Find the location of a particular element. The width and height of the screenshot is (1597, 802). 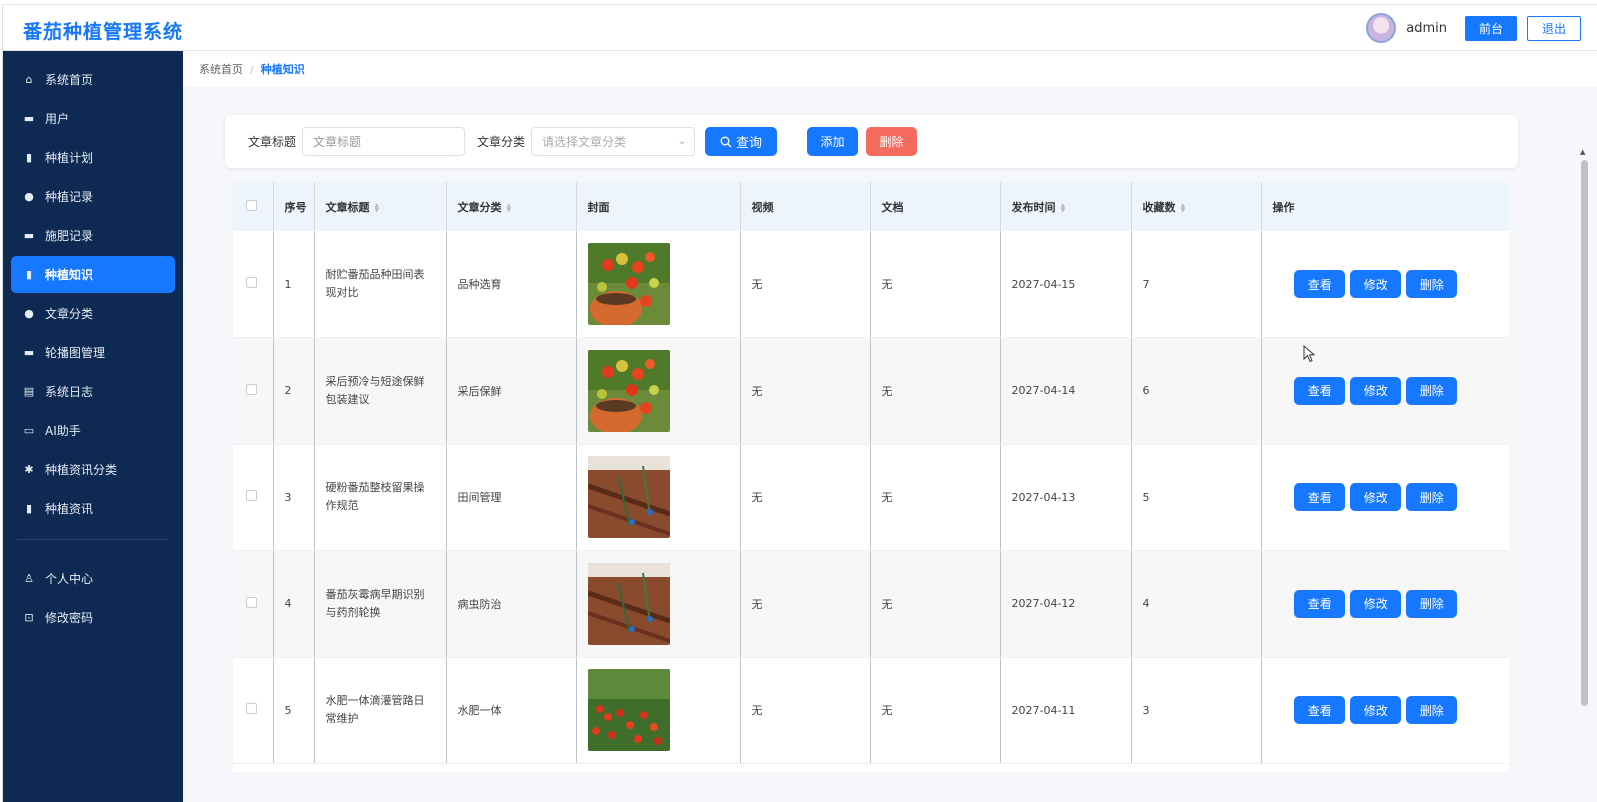

select-all-checkbox-cell is located at coordinates (253, 206).